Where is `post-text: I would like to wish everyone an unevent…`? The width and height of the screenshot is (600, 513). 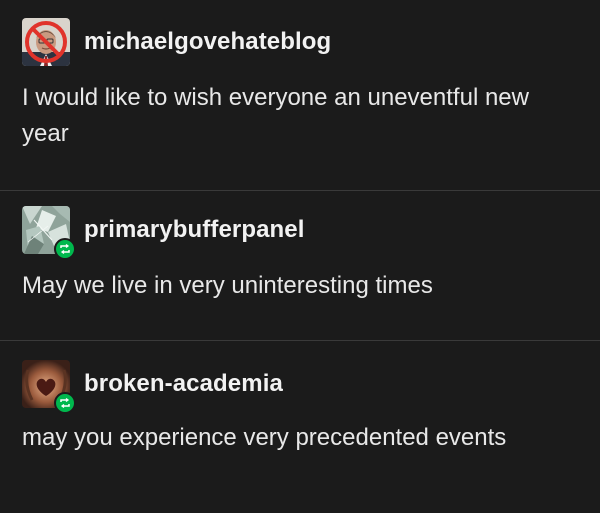
post-text: I would like to wish everyone an unevent… is located at coordinates (275, 115).